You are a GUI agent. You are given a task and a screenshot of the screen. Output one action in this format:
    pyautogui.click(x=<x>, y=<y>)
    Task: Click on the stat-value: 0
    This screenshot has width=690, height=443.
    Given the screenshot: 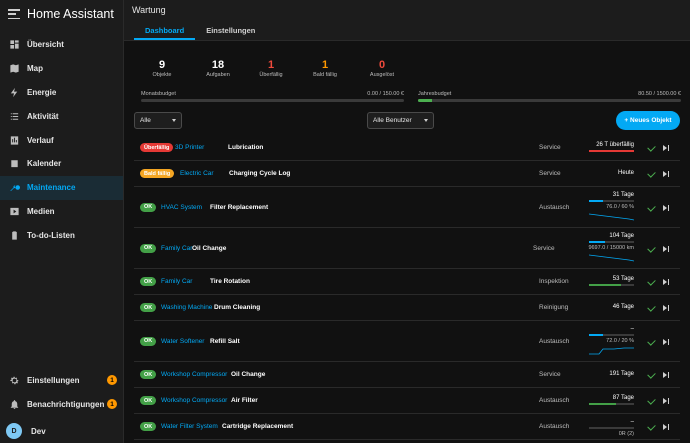 What is the action you would take?
    pyautogui.click(x=382, y=65)
    